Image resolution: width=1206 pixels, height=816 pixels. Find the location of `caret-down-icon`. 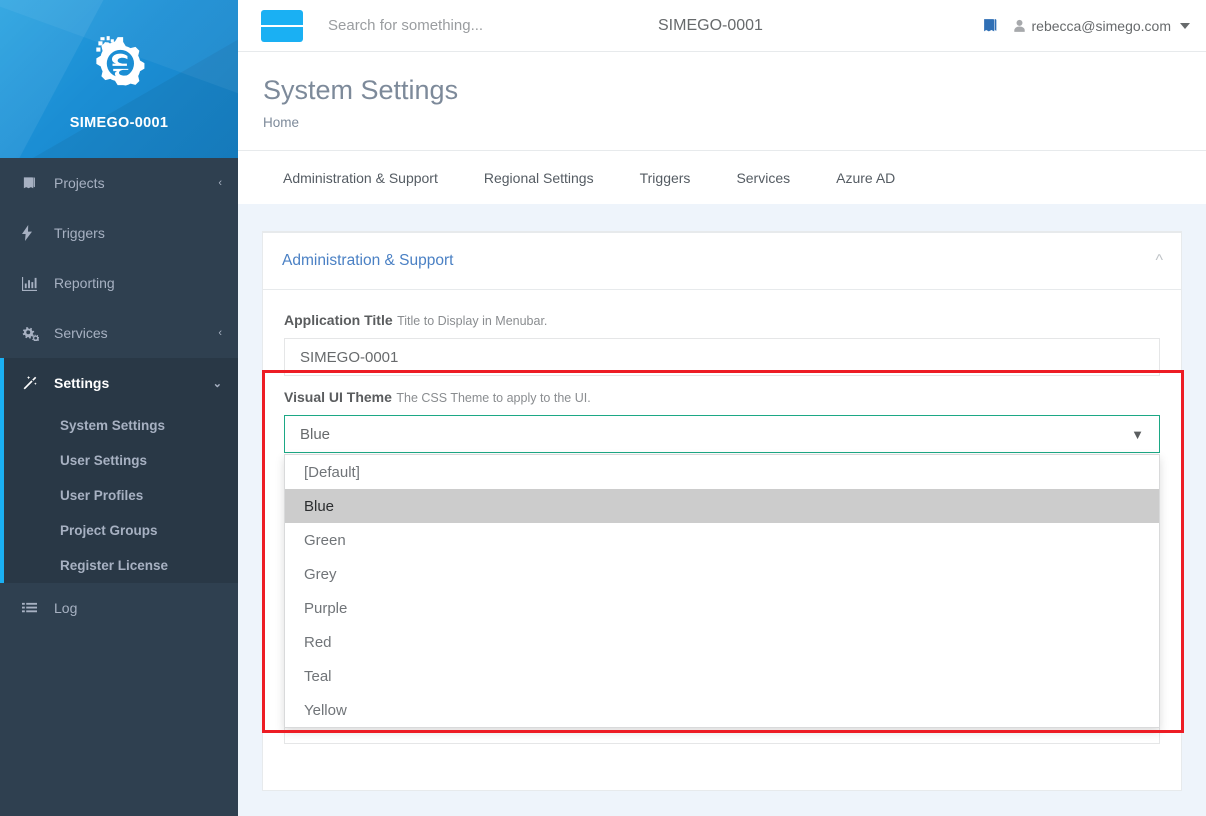

caret-down-icon is located at coordinates (1185, 25).